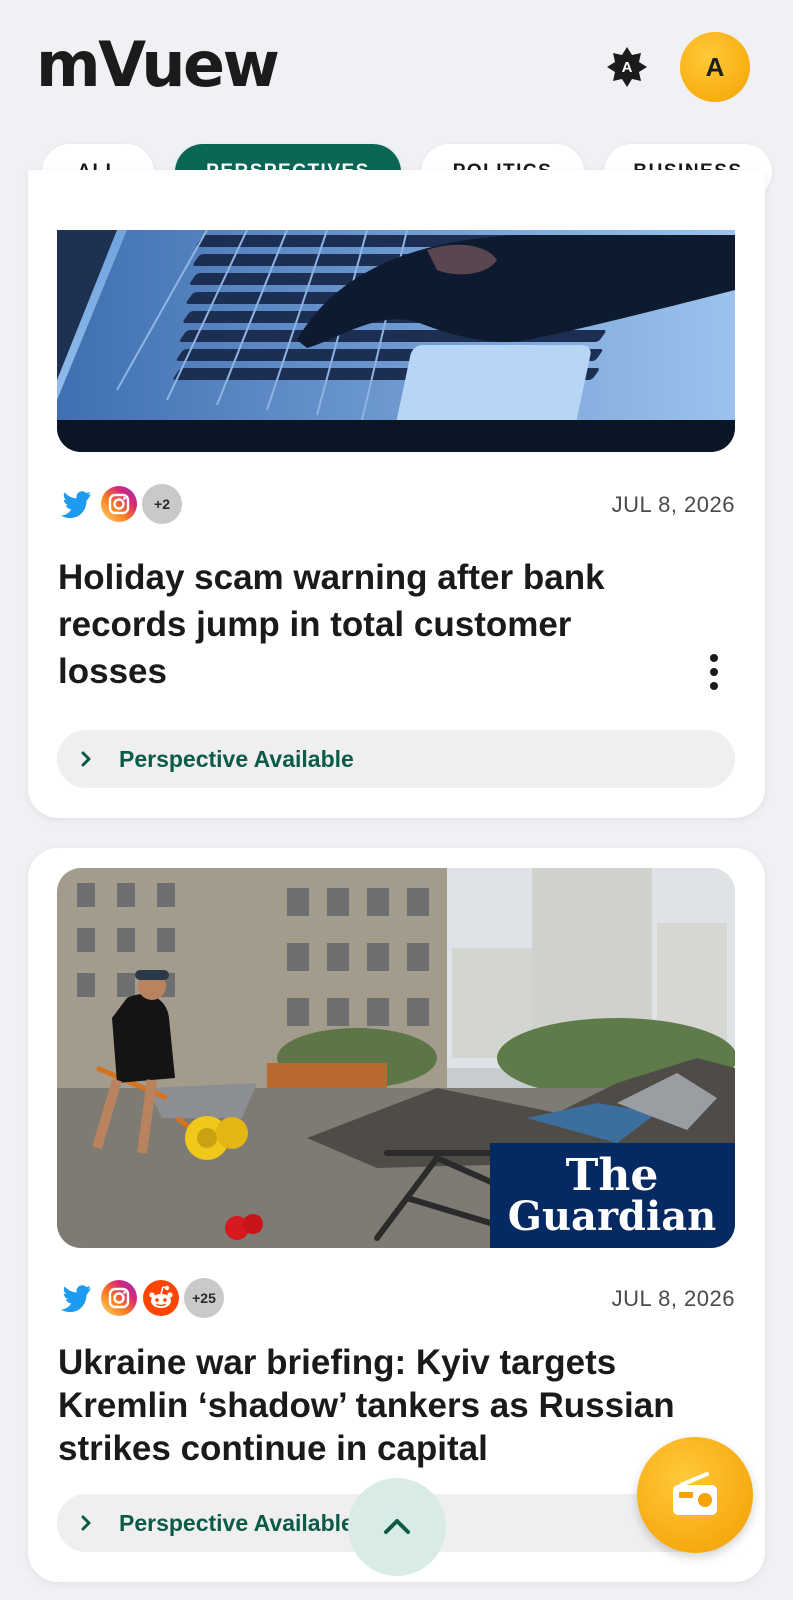 The height and width of the screenshot is (1600, 793). What do you see at coordinates (161, 1298) in the screenshot?
I see `reddit-icon` at bounding box center [161, 1298].